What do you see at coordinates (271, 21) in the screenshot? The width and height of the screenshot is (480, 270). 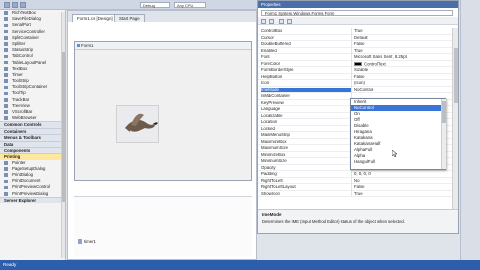 I see `alphabetical-icon` at bounding box center [271, 21].